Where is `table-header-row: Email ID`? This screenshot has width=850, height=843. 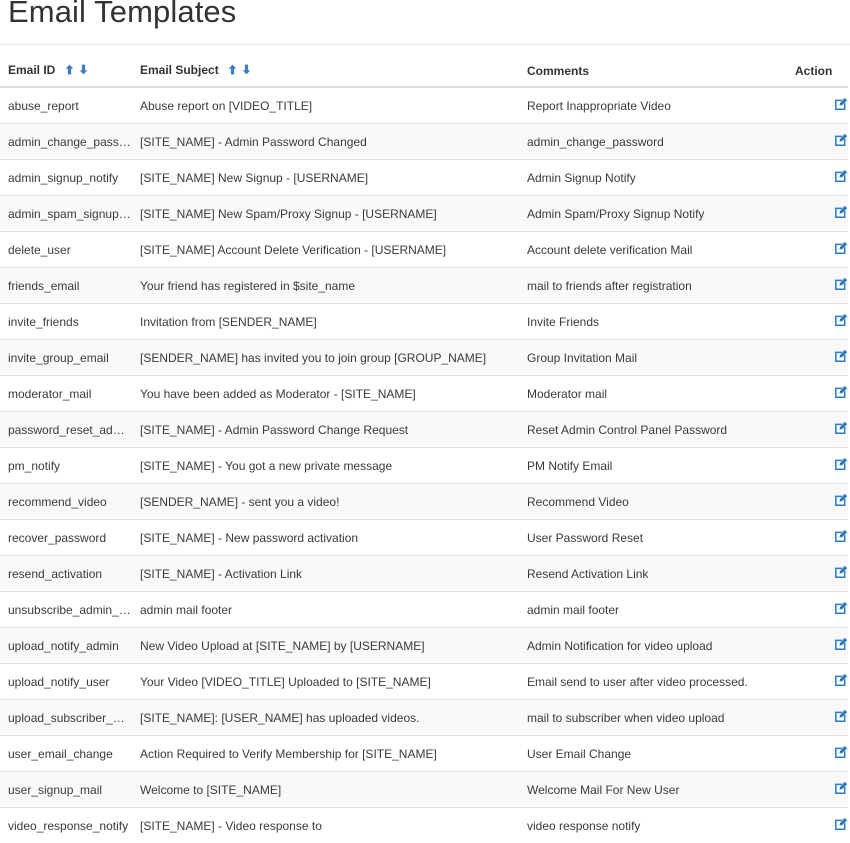
table-header-row: Email ID is located at coordinates (424, 71).